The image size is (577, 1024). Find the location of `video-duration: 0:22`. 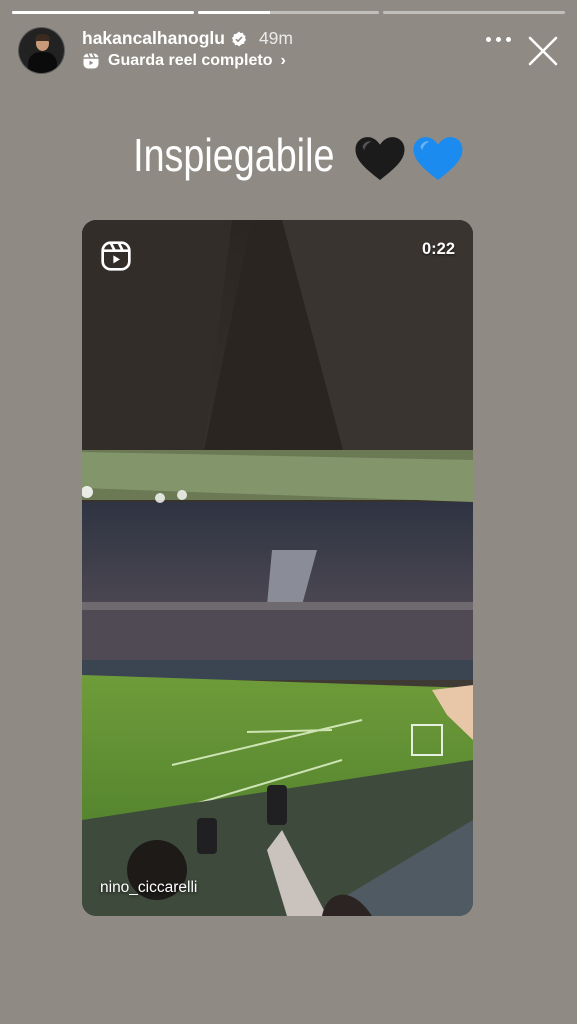

video-duration: 0:22 is located at coordinates (438, 249).